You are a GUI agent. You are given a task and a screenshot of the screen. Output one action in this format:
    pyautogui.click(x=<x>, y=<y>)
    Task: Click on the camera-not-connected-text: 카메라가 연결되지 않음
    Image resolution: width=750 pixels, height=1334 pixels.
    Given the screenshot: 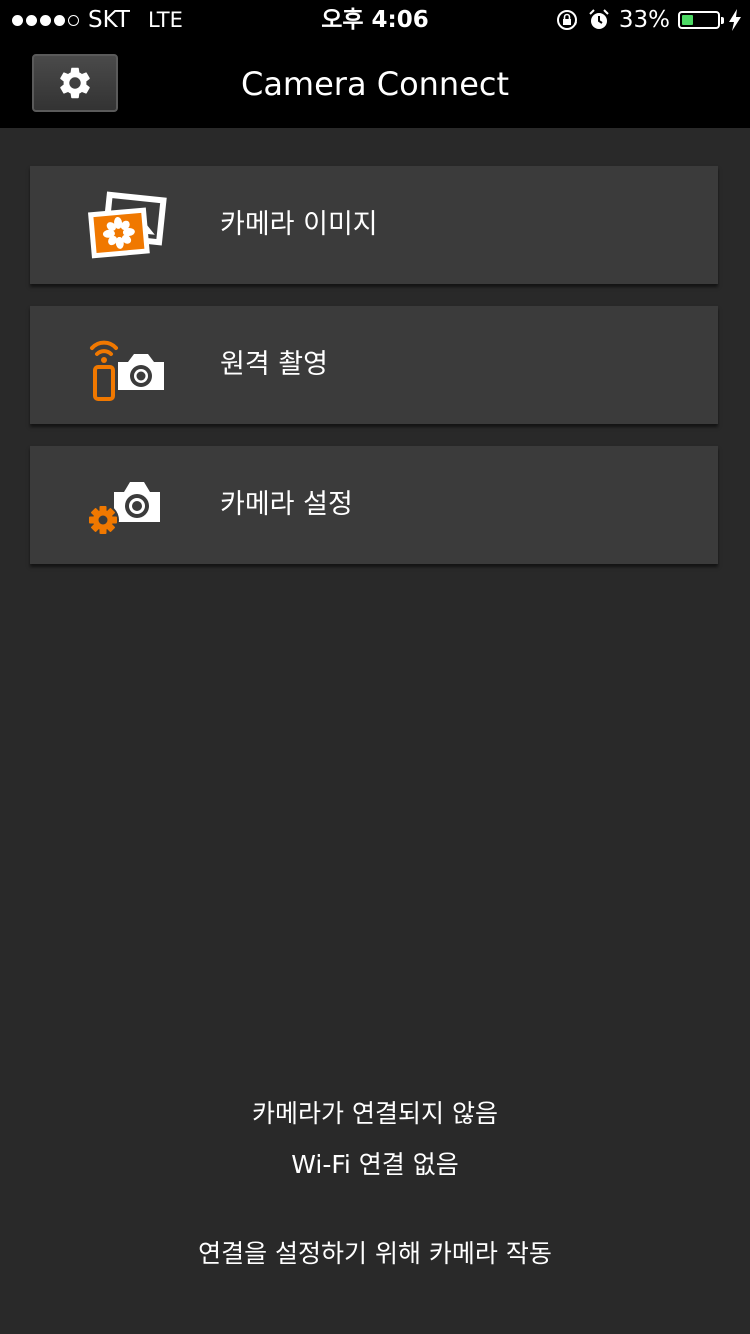 What is the action you would take?
    pyautogui.click(x=375, y=1113)
    